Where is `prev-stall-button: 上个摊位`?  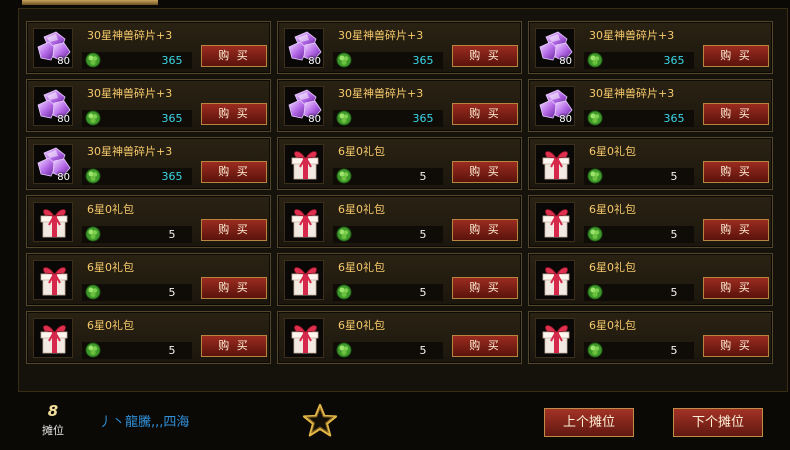 prev-stall-button: 上个摊位 is located at coordinates (589, 422).